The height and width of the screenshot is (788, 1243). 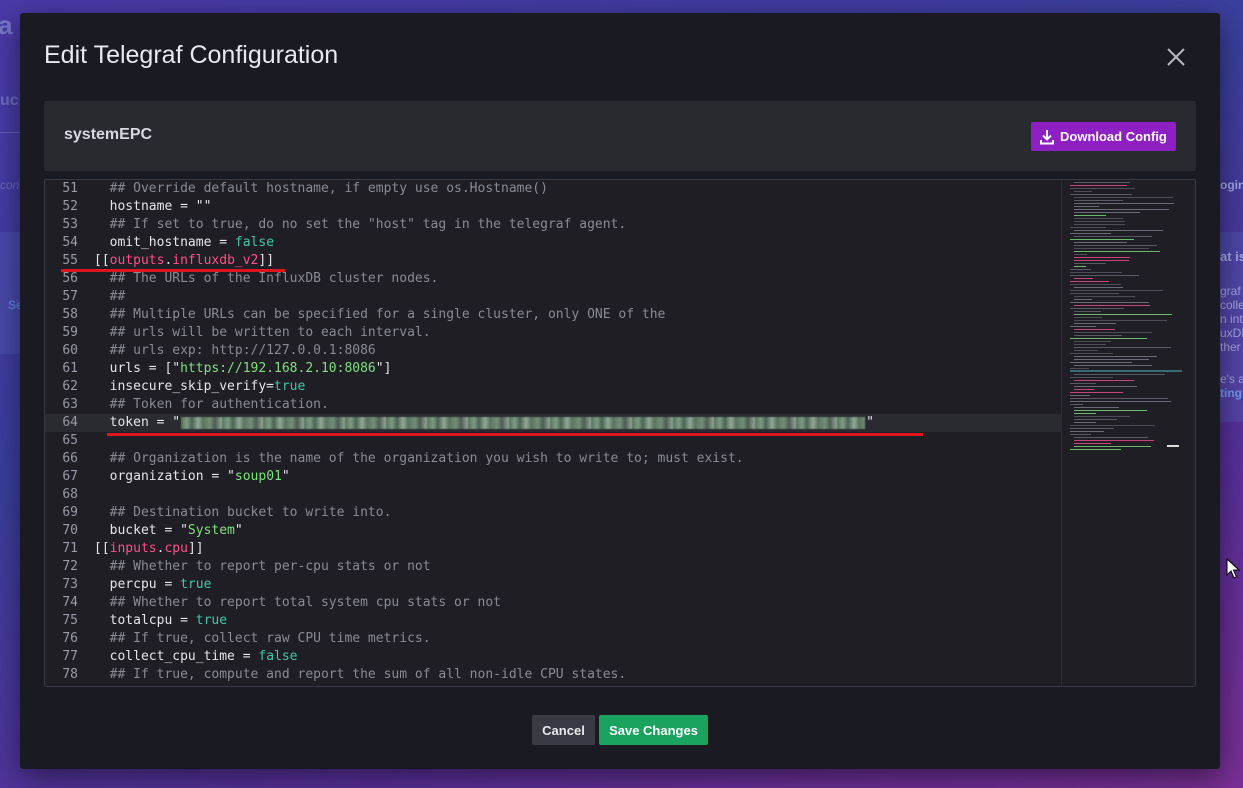 What do you see at coordinates (211, 404) in the screenshot?
I see `code-text: ## Token for authentication.` at bounding box center [211, 404].